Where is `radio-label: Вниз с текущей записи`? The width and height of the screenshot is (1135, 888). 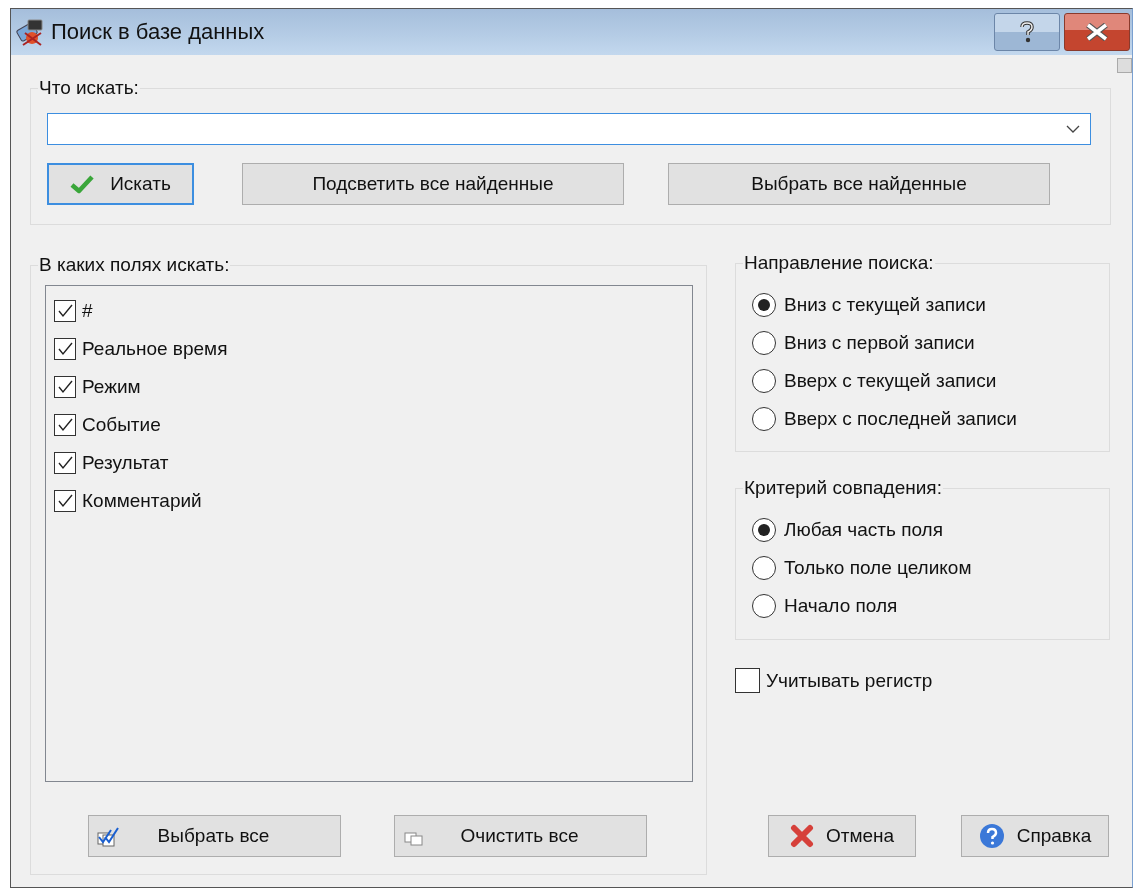 radio-label: Вниз с текущей записи is located at coordinates (885, 305).